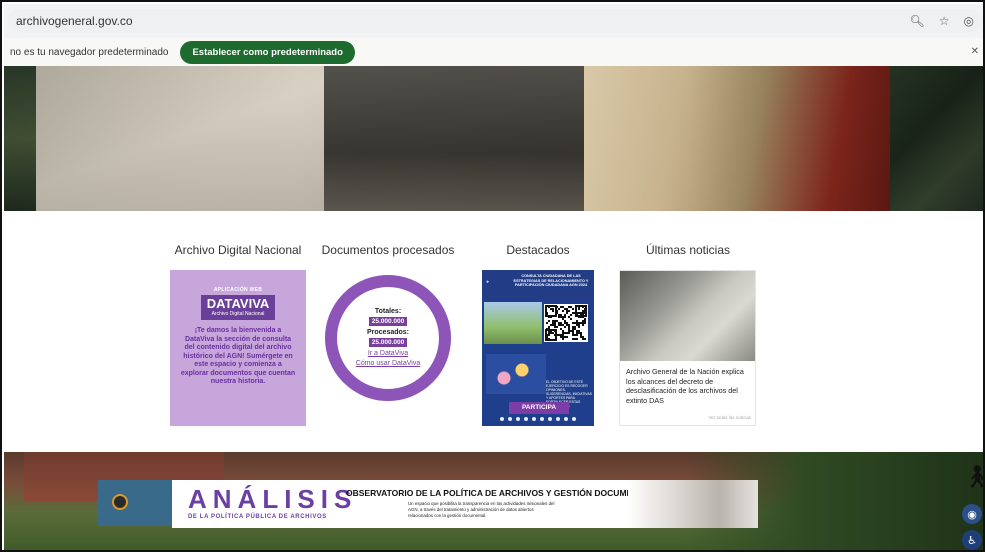 This screenshot has height=552, width=985. I want to click on banner-left-panel, so click(135, 503).